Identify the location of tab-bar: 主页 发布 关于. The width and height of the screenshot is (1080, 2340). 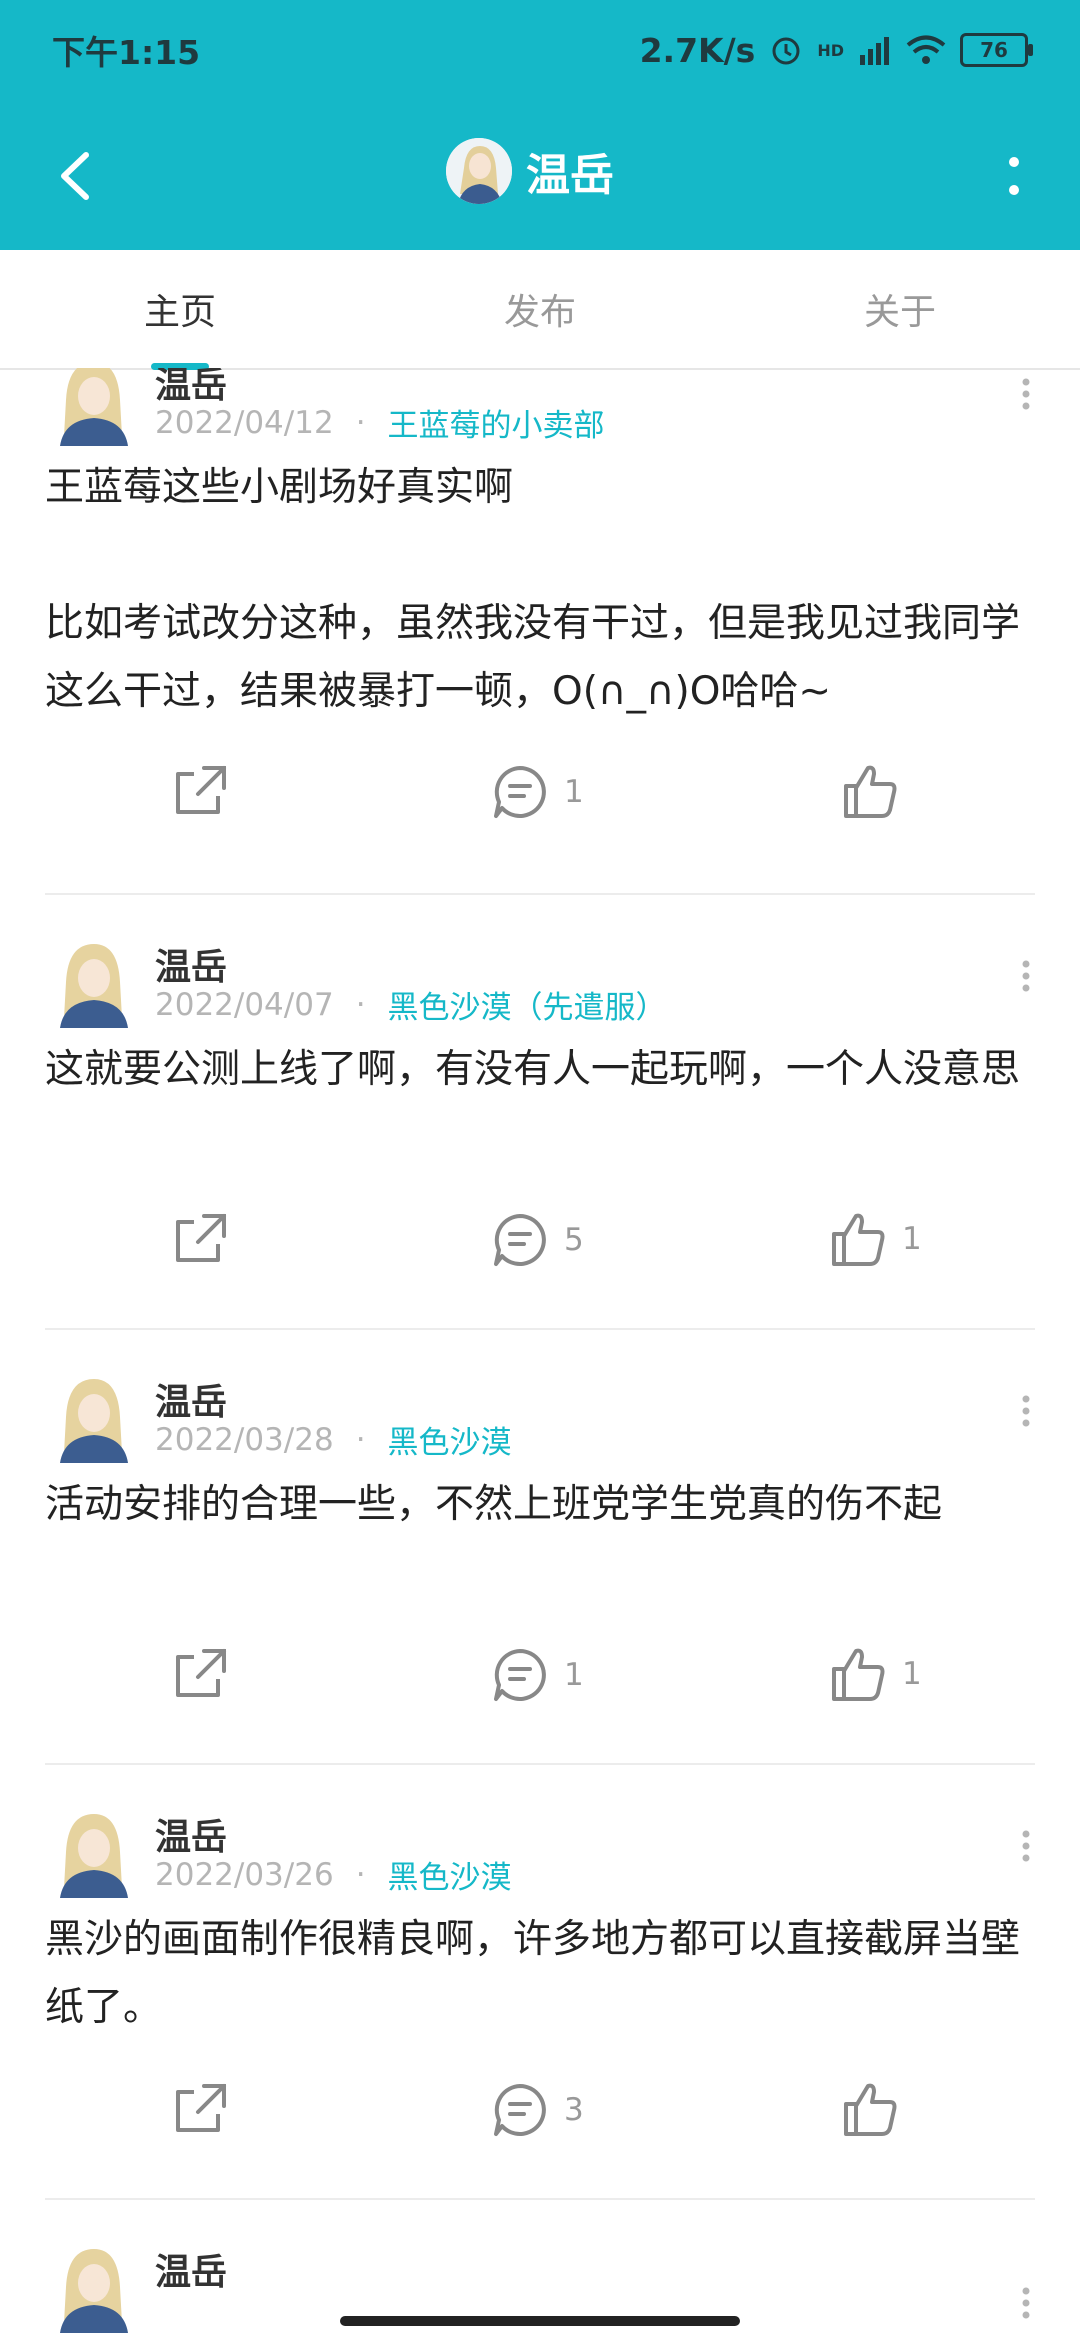
(540, 310).